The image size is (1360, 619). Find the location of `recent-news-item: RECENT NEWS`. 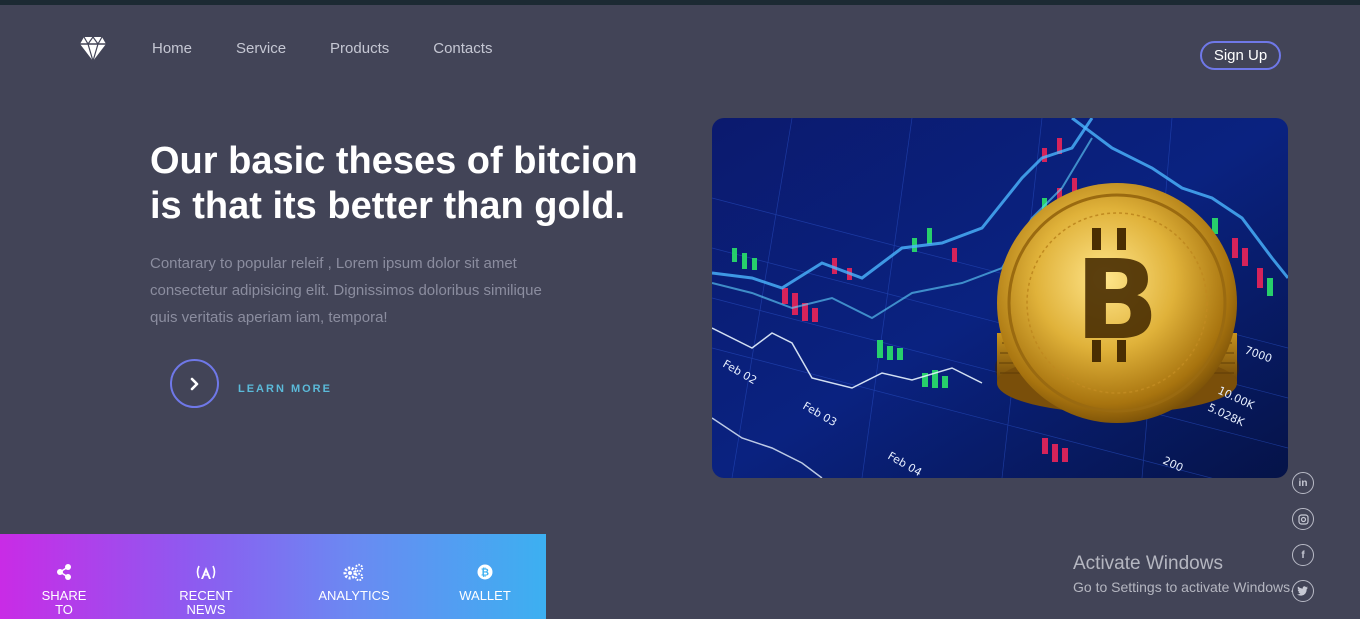

recent-news-item: RECENT NEWS is located at coordinates (206, 590).